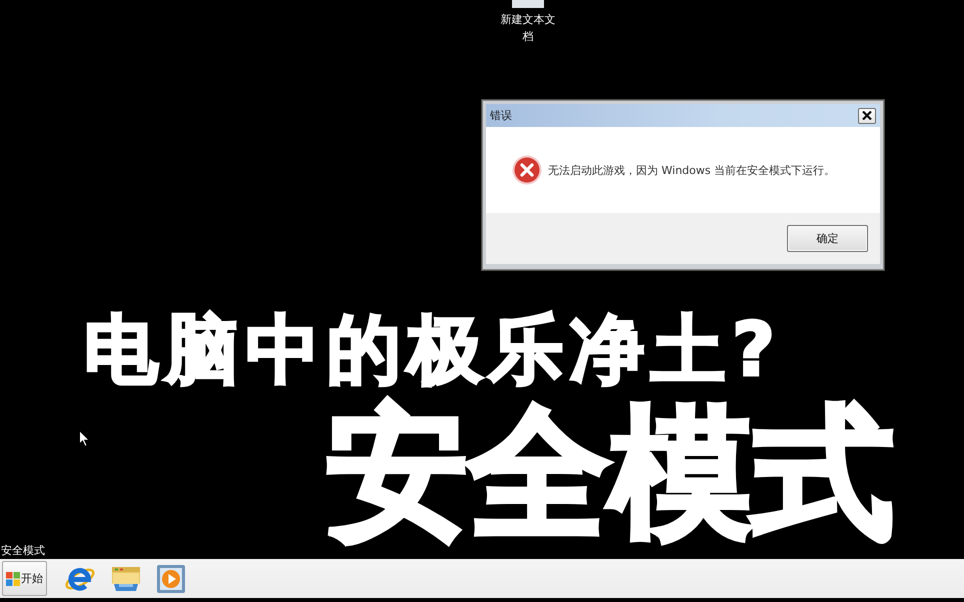 The width and height of the screenshot is (964, 602). I want to click on dialog-title: 错误, so click(501, 115).